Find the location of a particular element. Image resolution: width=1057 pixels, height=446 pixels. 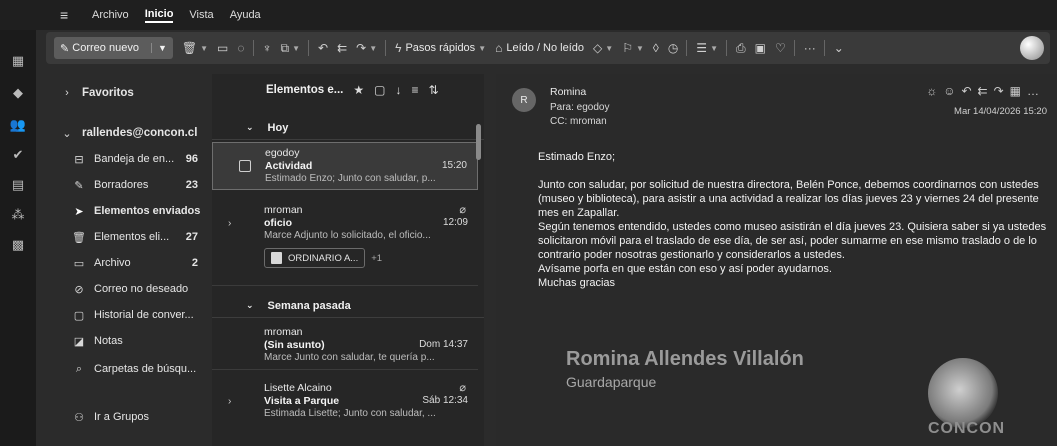

paperclip-icon: ⌀ is located at coordinates (462, 210).